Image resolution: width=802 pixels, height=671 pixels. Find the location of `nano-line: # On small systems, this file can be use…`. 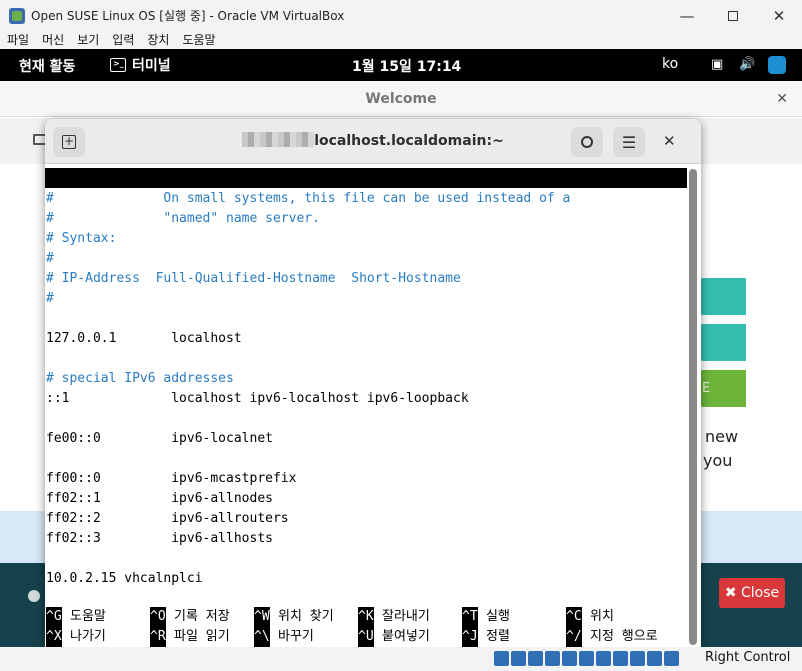

nano-line: # On small systems, this file can be use… is located at coordinates (308, 199).